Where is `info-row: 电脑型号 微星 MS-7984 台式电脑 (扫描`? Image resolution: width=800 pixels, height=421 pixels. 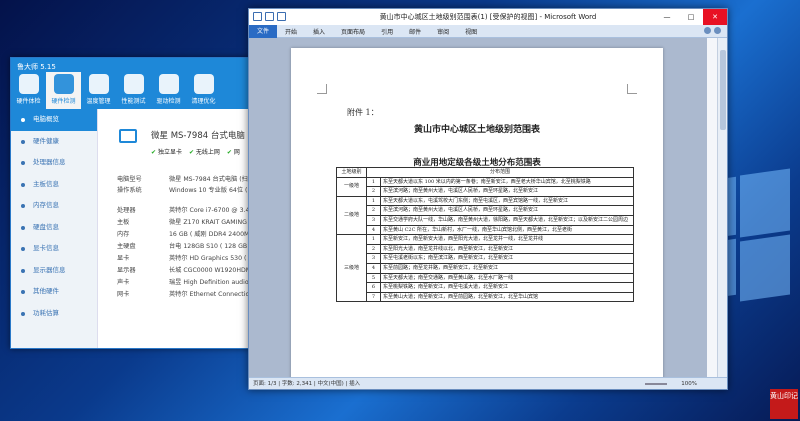 info-row: 电脑型号 微星 MS-7984 台式电脑 (扫描 is located at coordinates (183, 178).